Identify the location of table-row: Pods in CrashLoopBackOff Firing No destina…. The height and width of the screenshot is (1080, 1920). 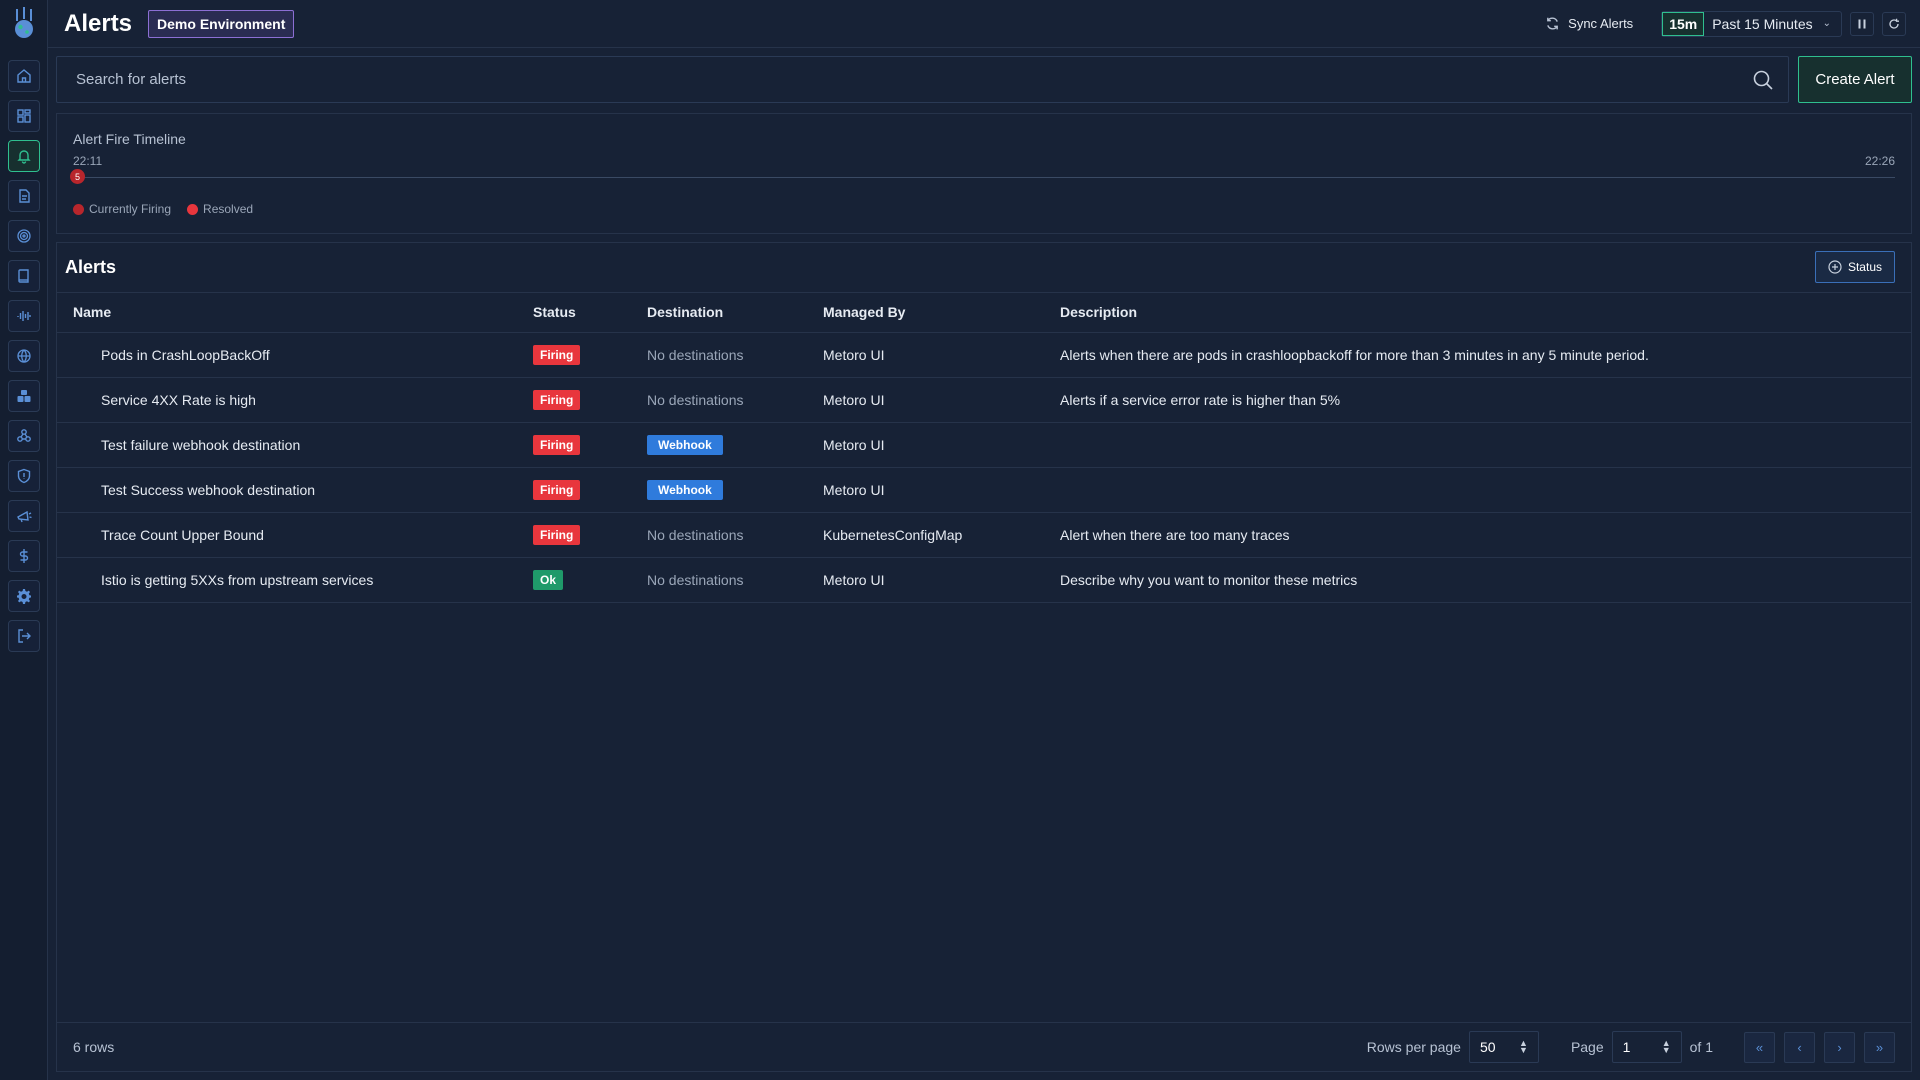
(984, 355).